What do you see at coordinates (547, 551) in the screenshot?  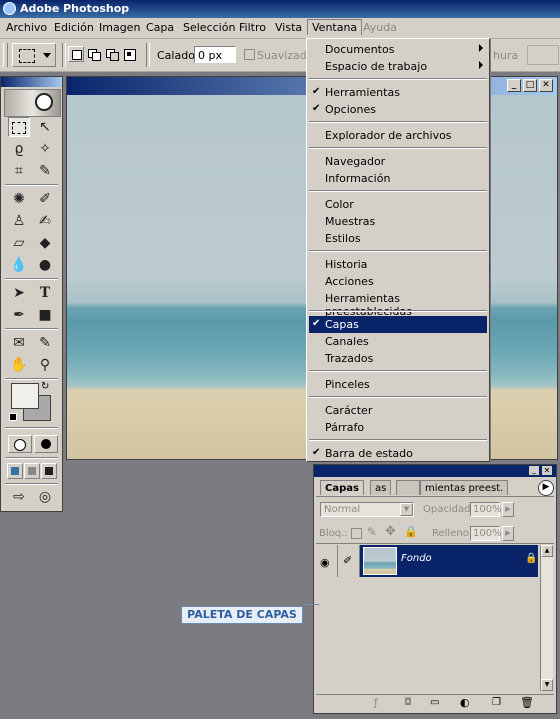 I see `scroll-up-icon: ▲` at bounding box center [547, 551].